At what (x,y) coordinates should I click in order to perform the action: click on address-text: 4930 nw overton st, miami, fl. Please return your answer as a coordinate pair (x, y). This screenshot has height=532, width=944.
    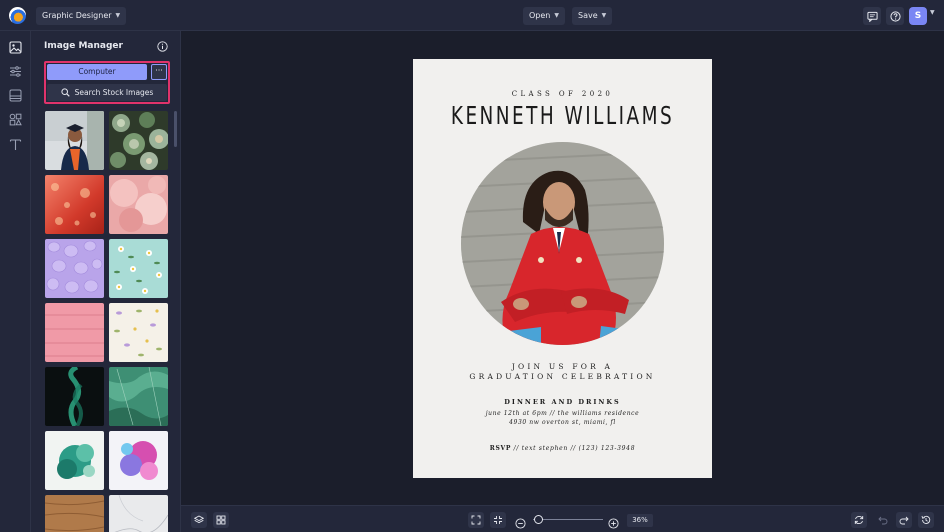
    Looking at the image, I should click on (562, 422).